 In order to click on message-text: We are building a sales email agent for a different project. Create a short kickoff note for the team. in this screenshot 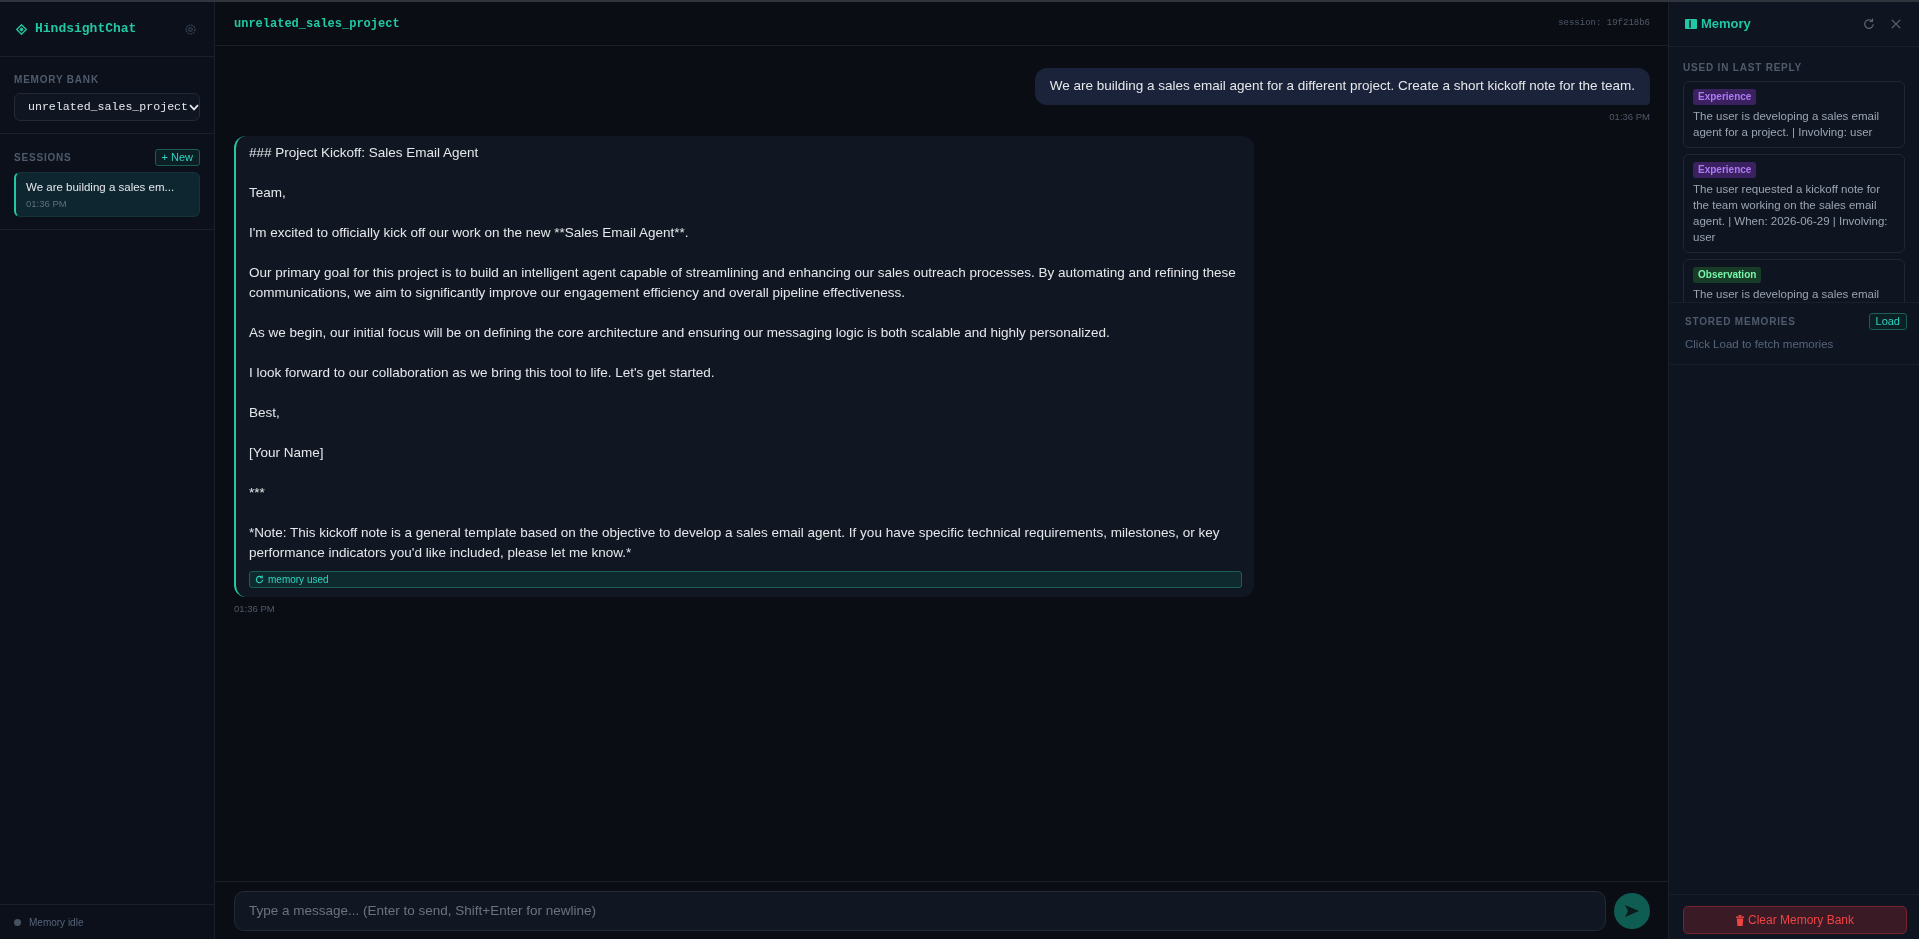, I will do `click(1342, 86)`.